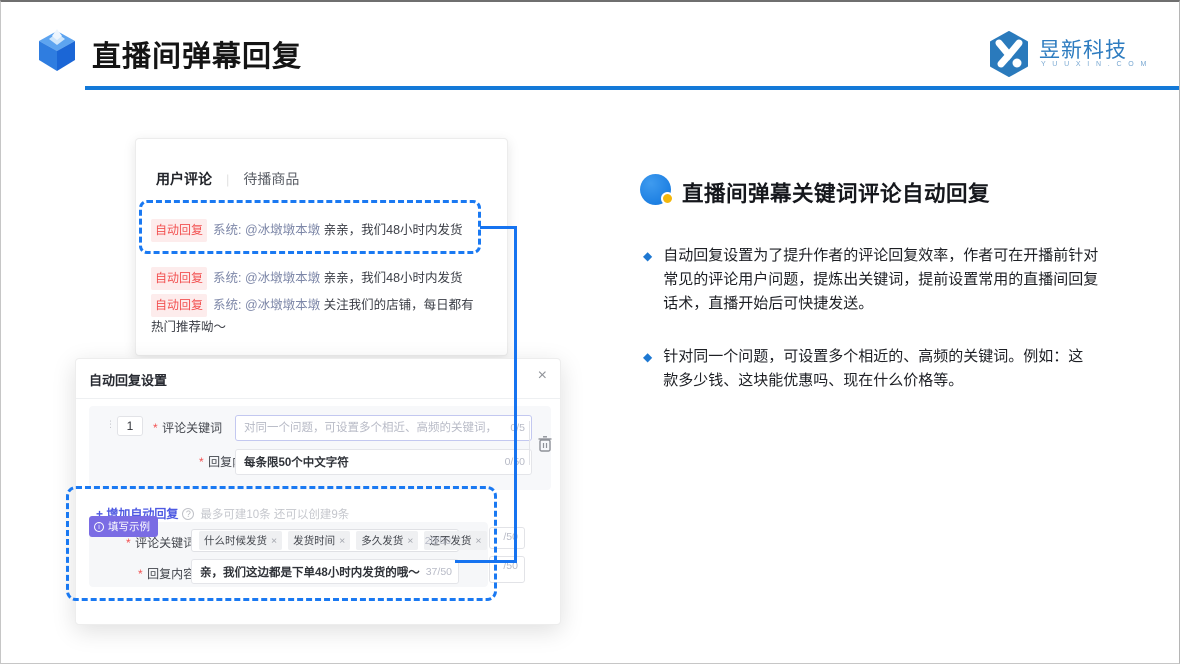 The width and height of the screenshot is (1180, 664). Describe the element at coordinates (318, 398) in the screenshot. I see `modal-header-divider` at that location.